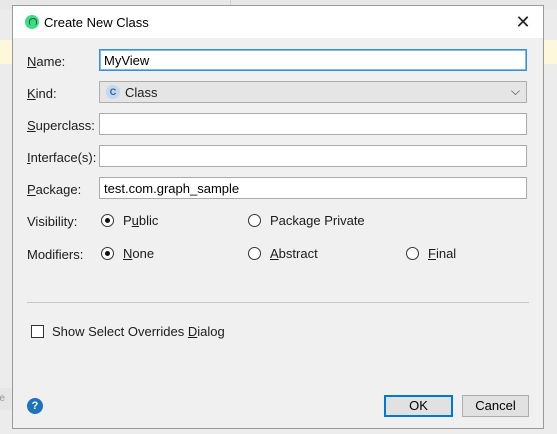 The width and height of the screenshot is (557, 434). I want to click on modifiers-none-radio: None, so click(127, 253).